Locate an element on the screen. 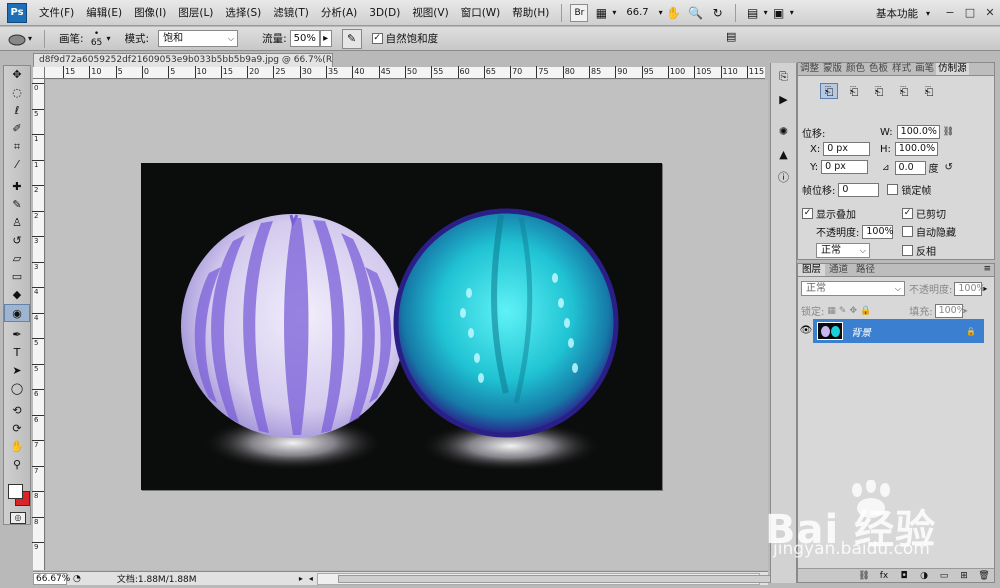  screen-mode-icon: ▣ is located at coordinates (779, 13).